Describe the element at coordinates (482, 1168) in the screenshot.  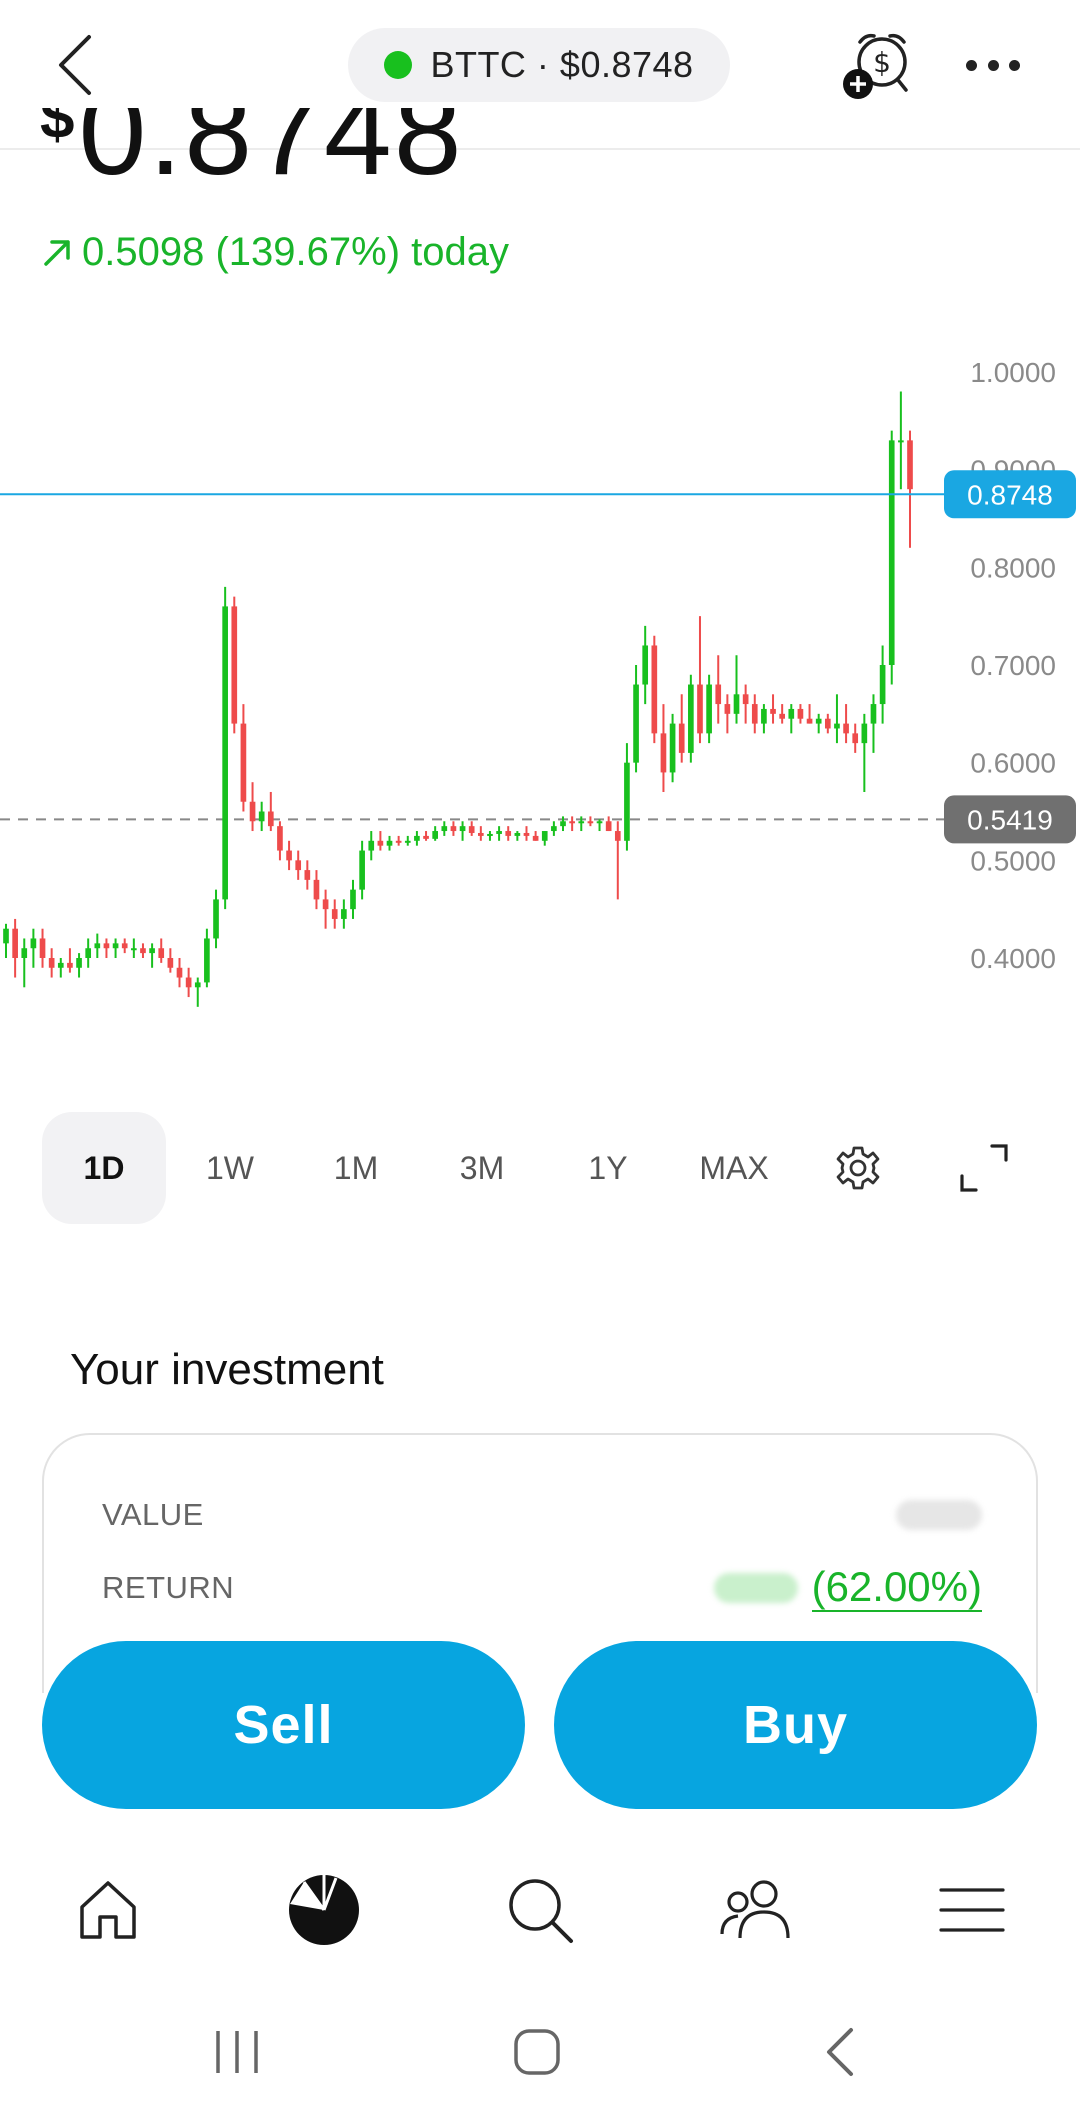
I see `tab-3m: 3M` at that location.